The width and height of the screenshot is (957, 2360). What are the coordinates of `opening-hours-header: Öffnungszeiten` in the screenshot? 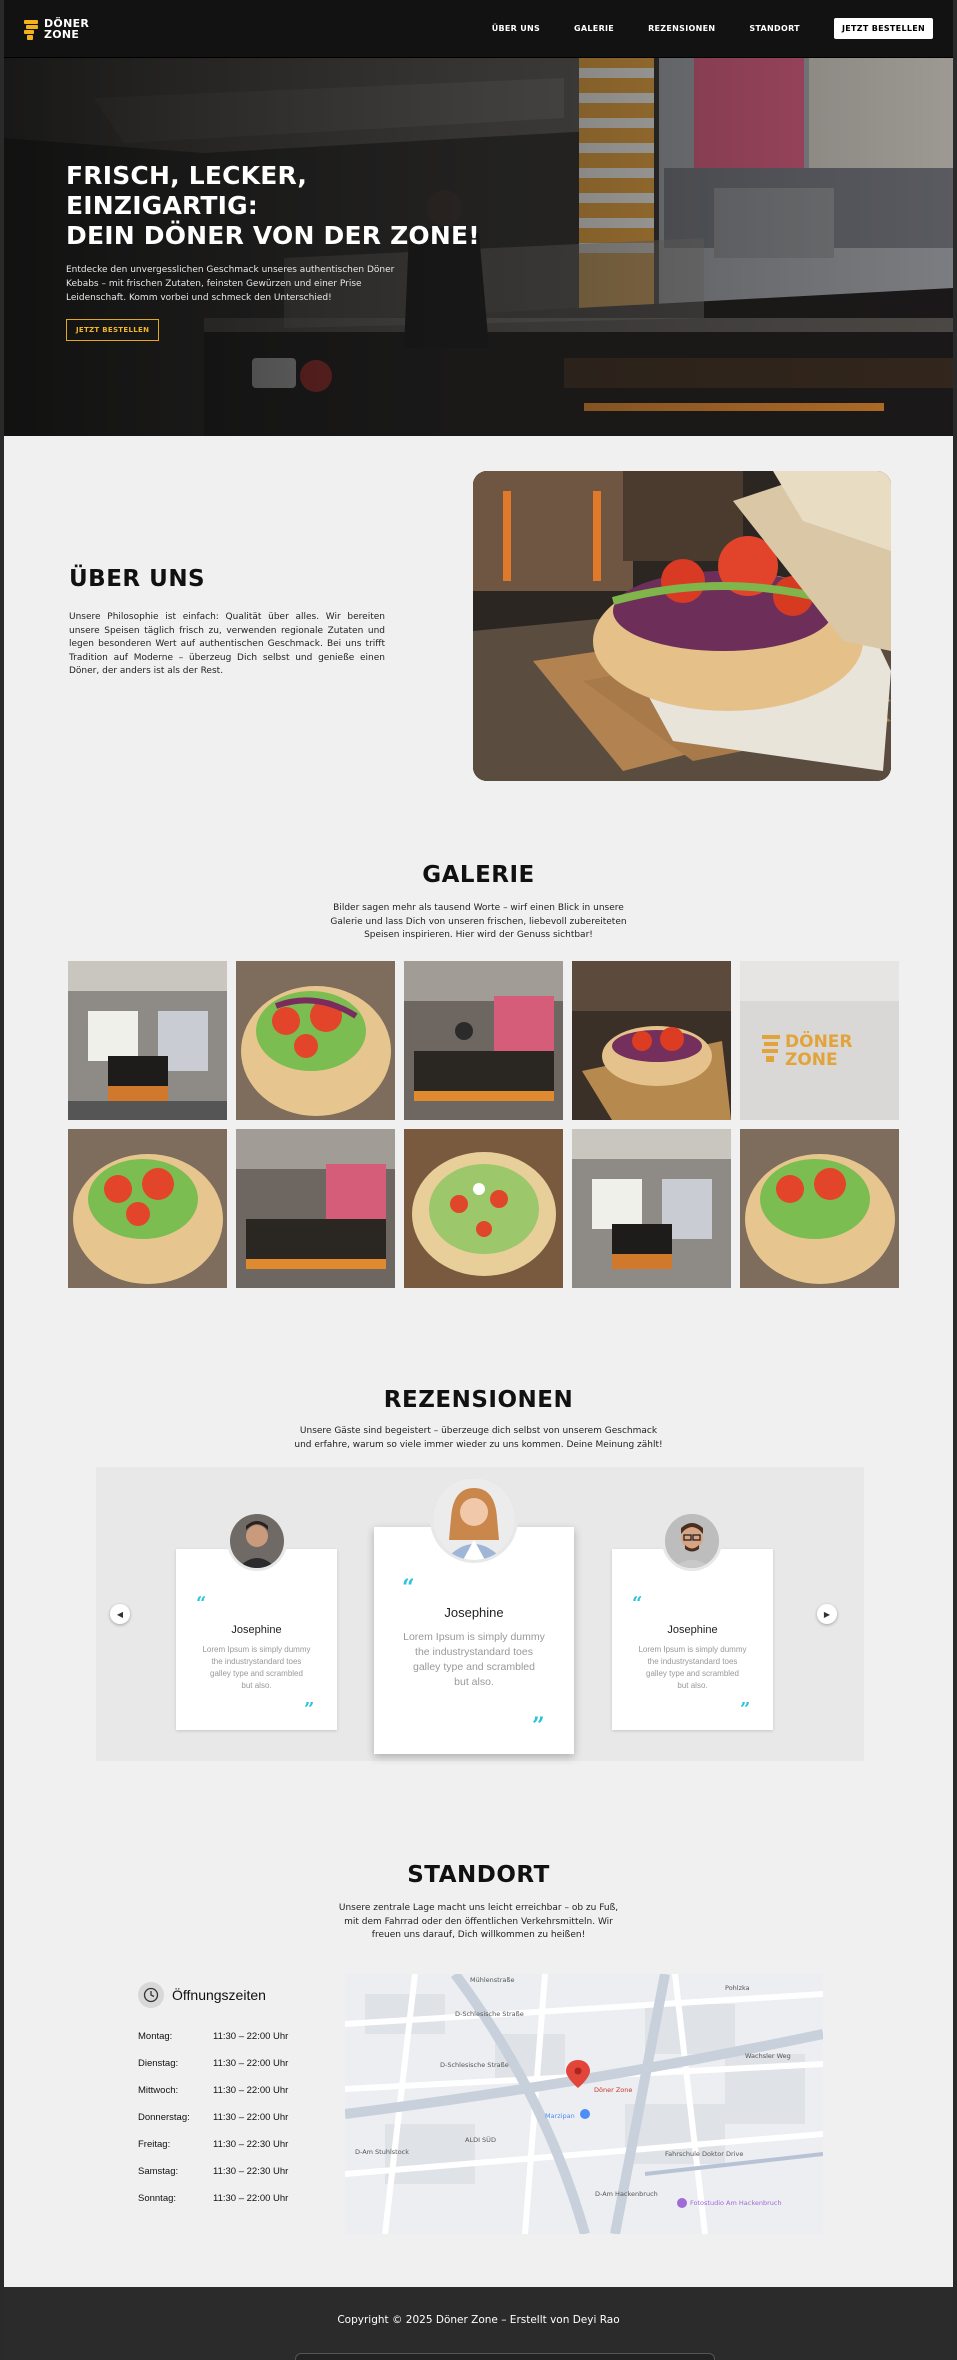 It's located at (233, 1995).